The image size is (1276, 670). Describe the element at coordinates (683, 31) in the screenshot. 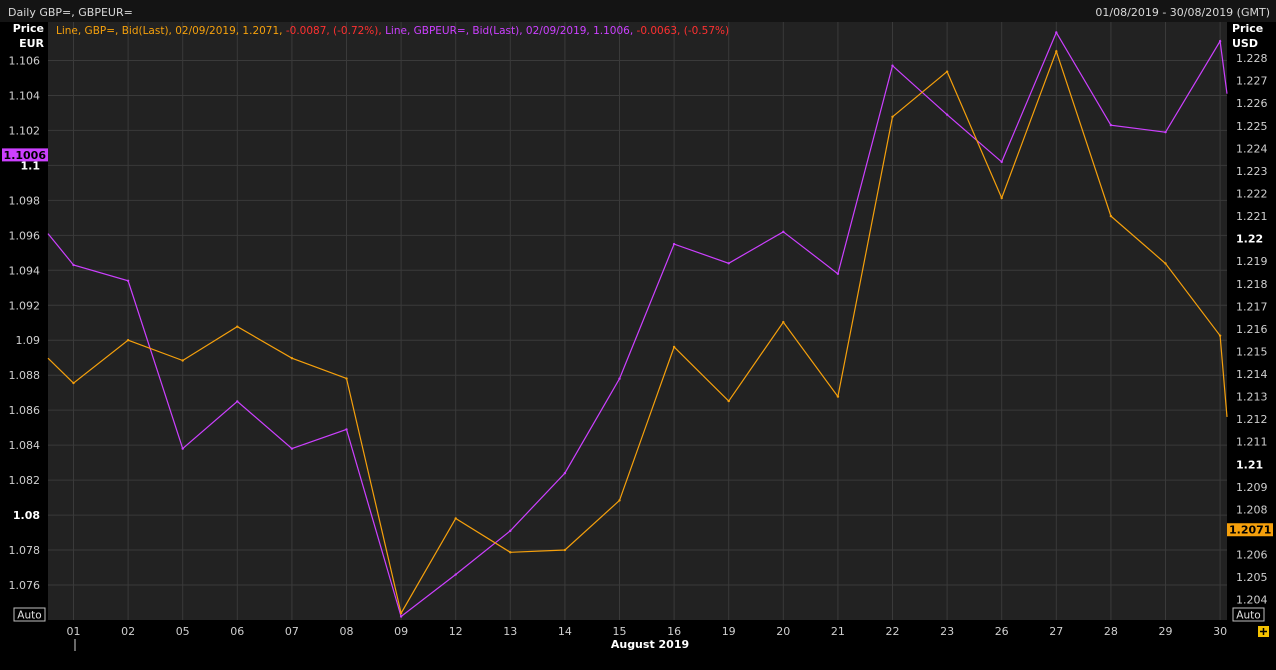

I see `legend-gbpeur-change: -0.0063, (-0.57%)` at that location.